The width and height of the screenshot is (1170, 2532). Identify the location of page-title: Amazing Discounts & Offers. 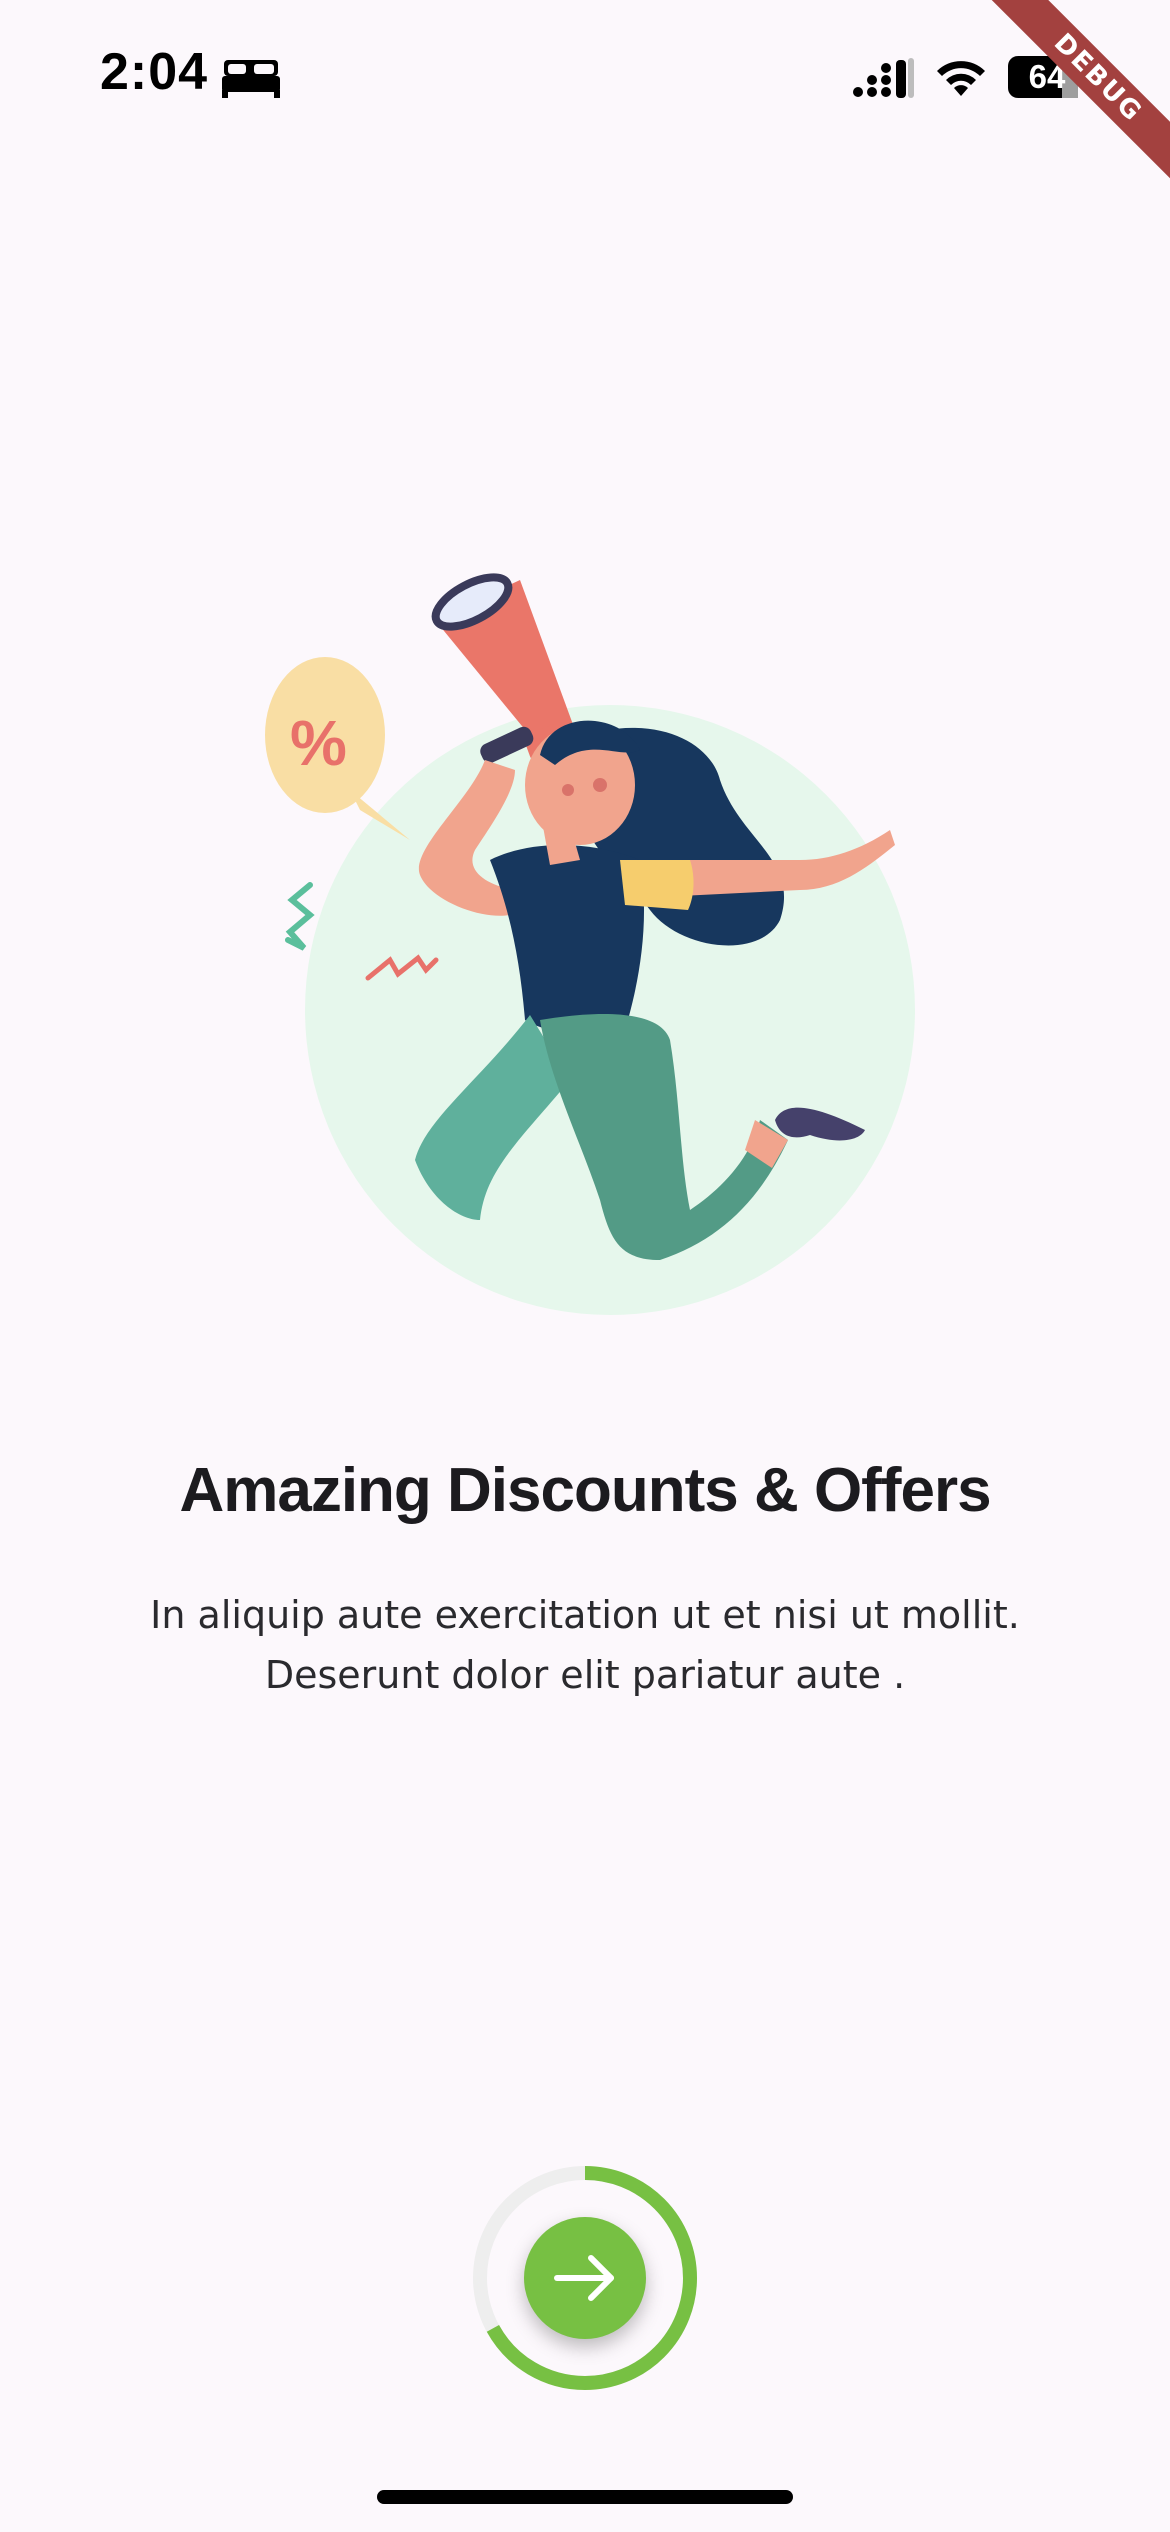
(585, 1490).